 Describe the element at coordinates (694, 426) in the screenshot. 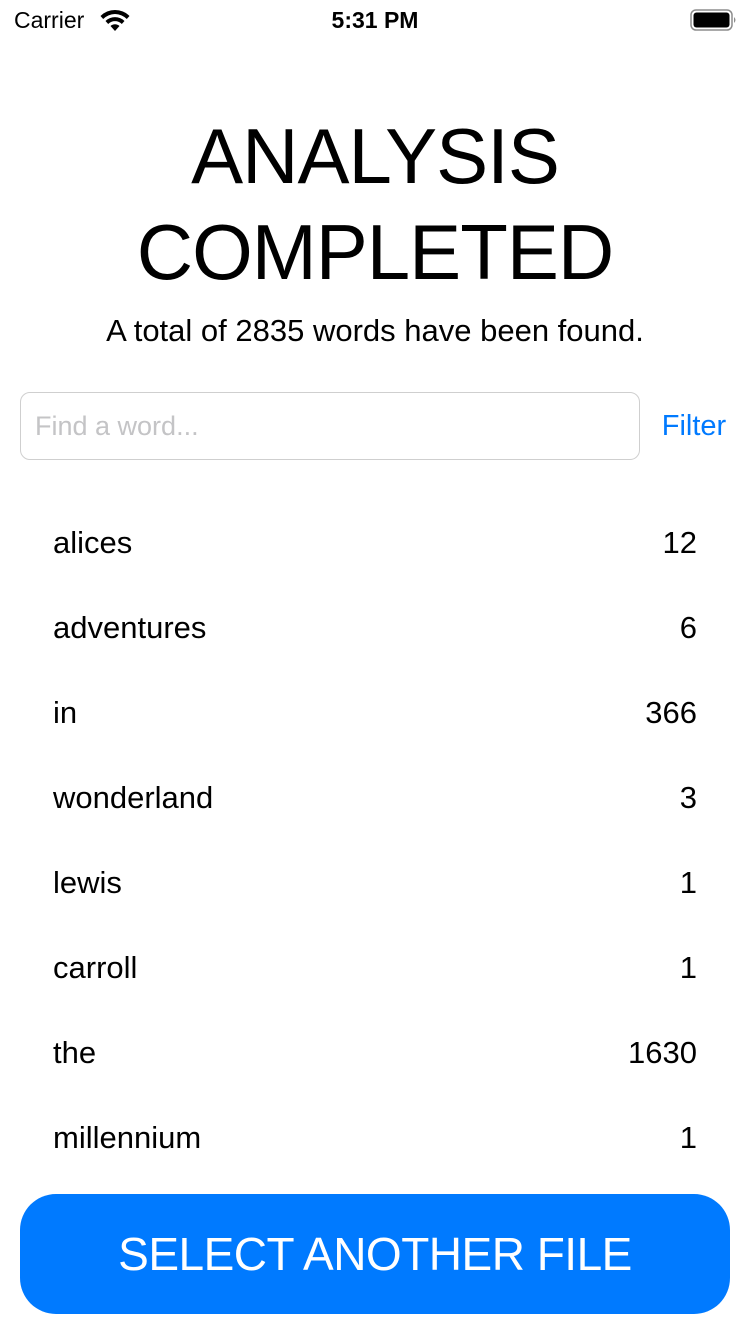

I see `filter-button: Filter` at that location.